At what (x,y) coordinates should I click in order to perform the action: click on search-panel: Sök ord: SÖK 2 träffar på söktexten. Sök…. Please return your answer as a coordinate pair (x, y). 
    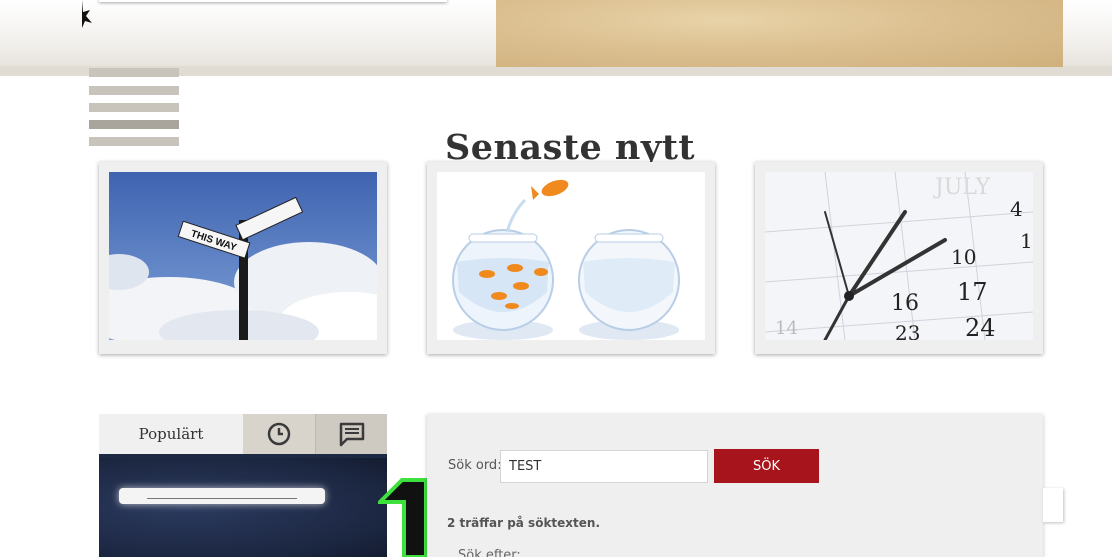
    Looking at the image, I should click on (735, 485).